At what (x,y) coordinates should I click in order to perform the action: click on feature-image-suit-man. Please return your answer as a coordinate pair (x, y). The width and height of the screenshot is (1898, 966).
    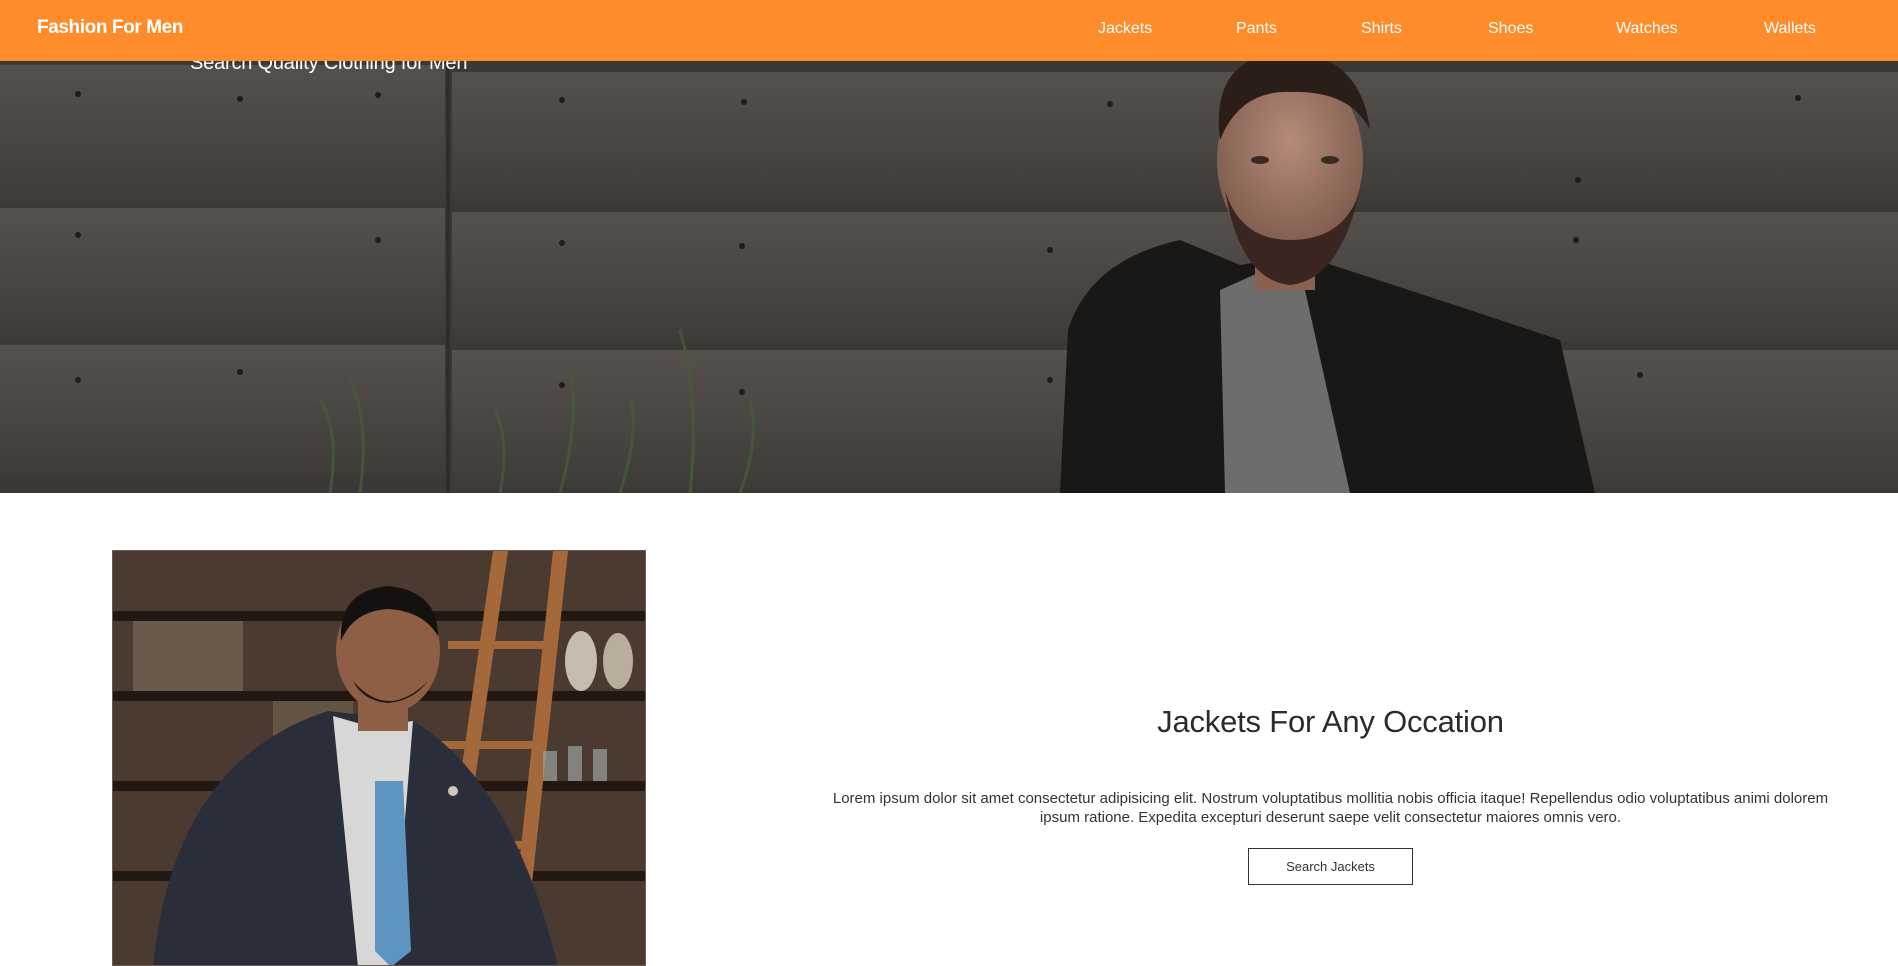
    Looking at the image, I should click on (379, 758).